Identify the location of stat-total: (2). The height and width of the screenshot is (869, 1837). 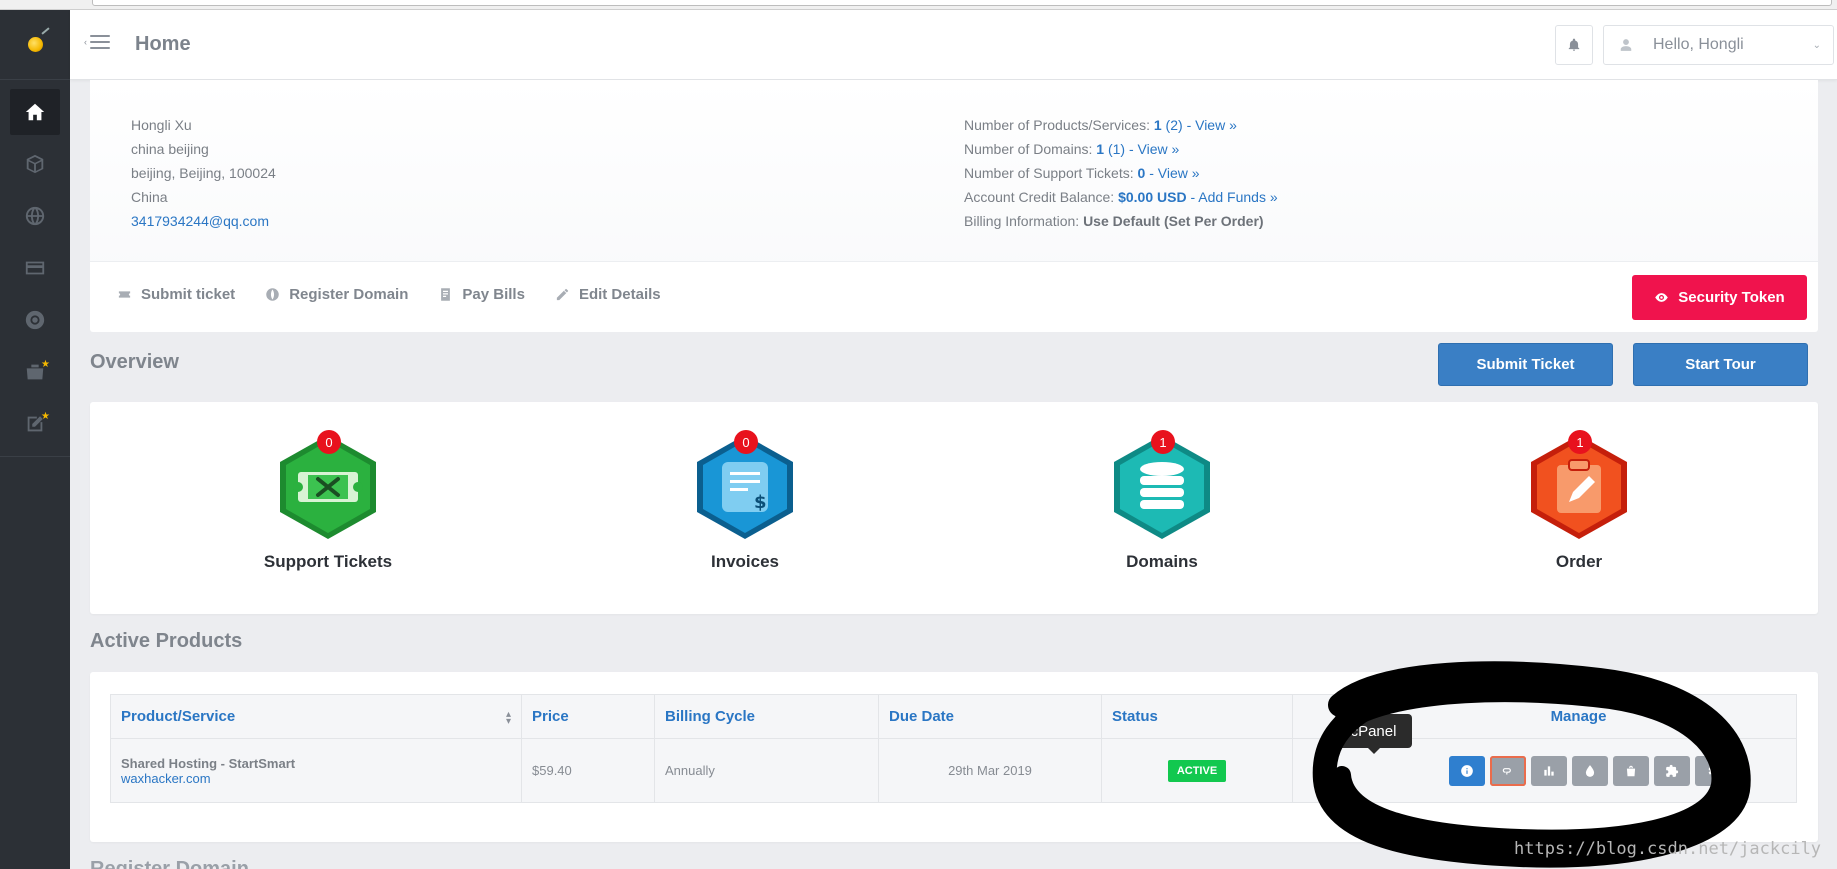
(1174, 125).